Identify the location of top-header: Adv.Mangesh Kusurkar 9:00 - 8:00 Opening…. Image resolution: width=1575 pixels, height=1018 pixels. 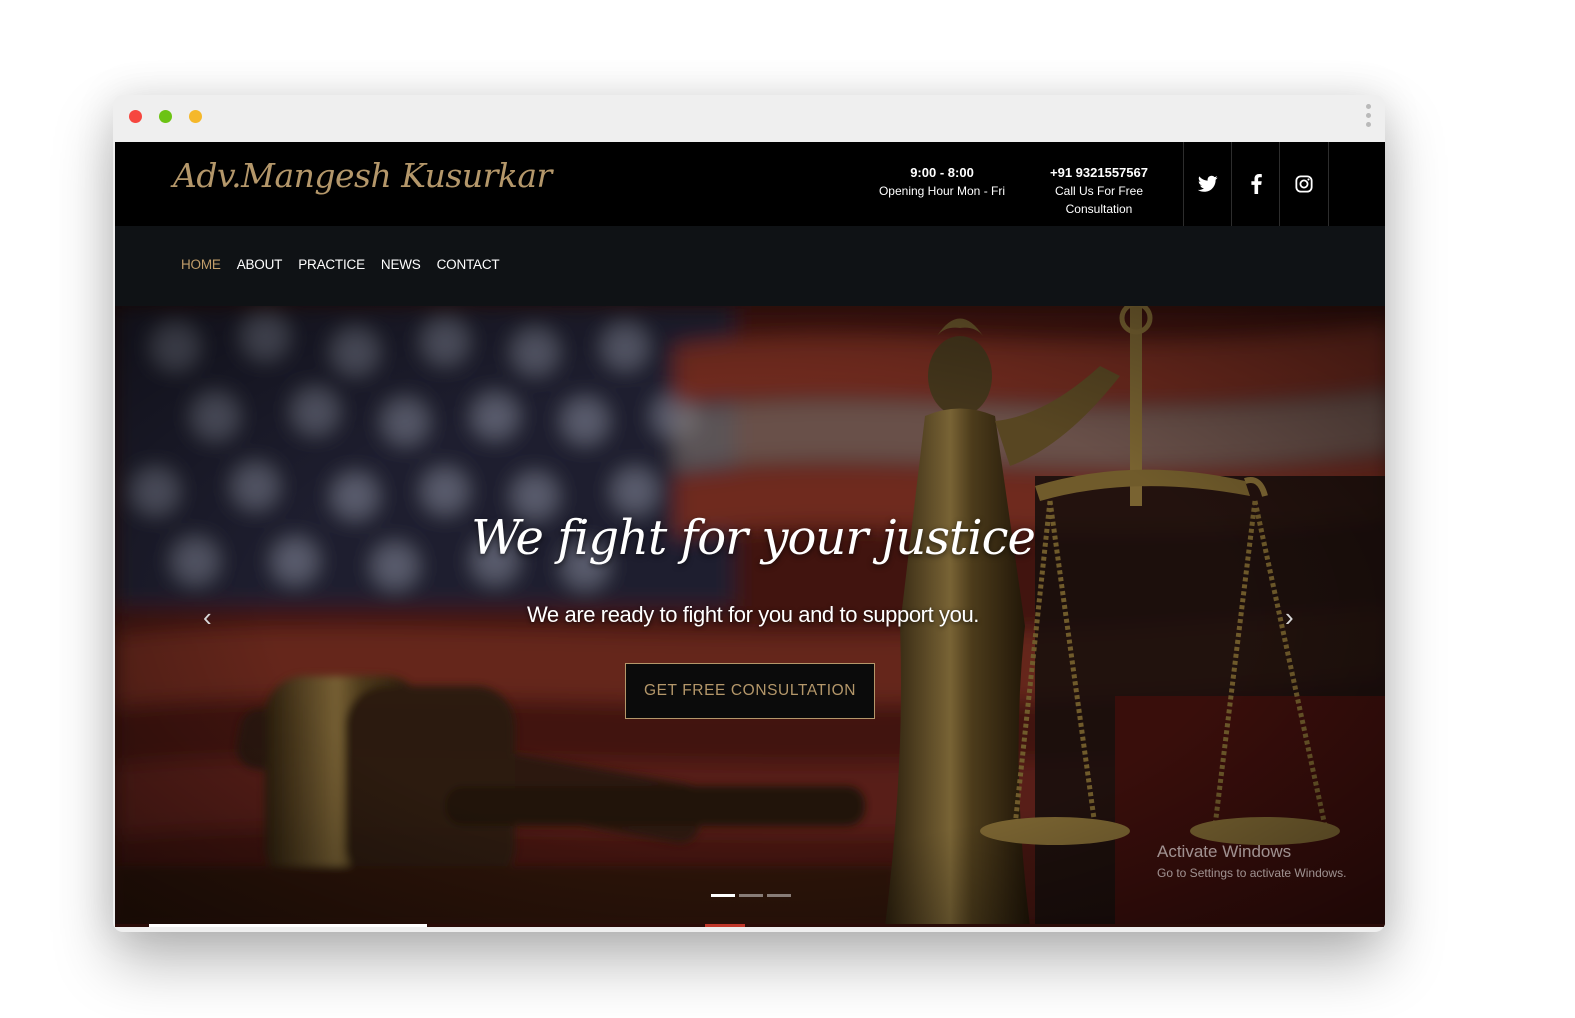
(750, 184).